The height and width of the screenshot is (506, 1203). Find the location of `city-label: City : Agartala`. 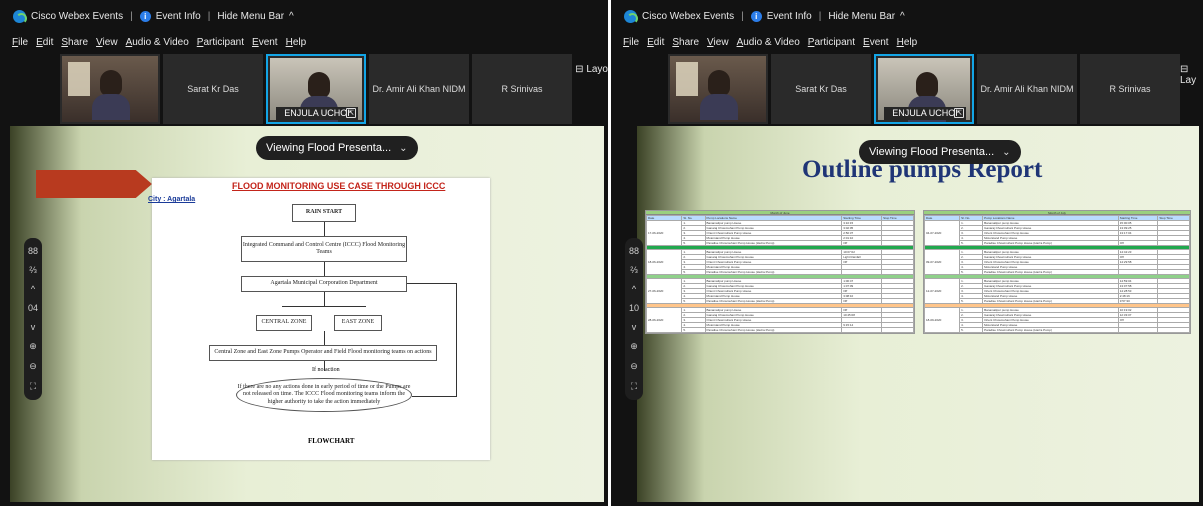

city-label: City : Agartala is located at coordinates (172, 199).